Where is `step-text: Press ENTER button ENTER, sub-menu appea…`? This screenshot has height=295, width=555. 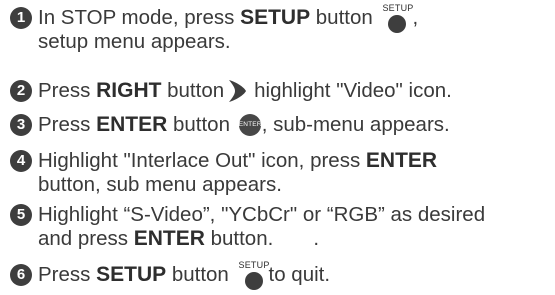 step-text: Press ENTER button ENTER, sub-menu appea… is located at coordinates (294, 125).